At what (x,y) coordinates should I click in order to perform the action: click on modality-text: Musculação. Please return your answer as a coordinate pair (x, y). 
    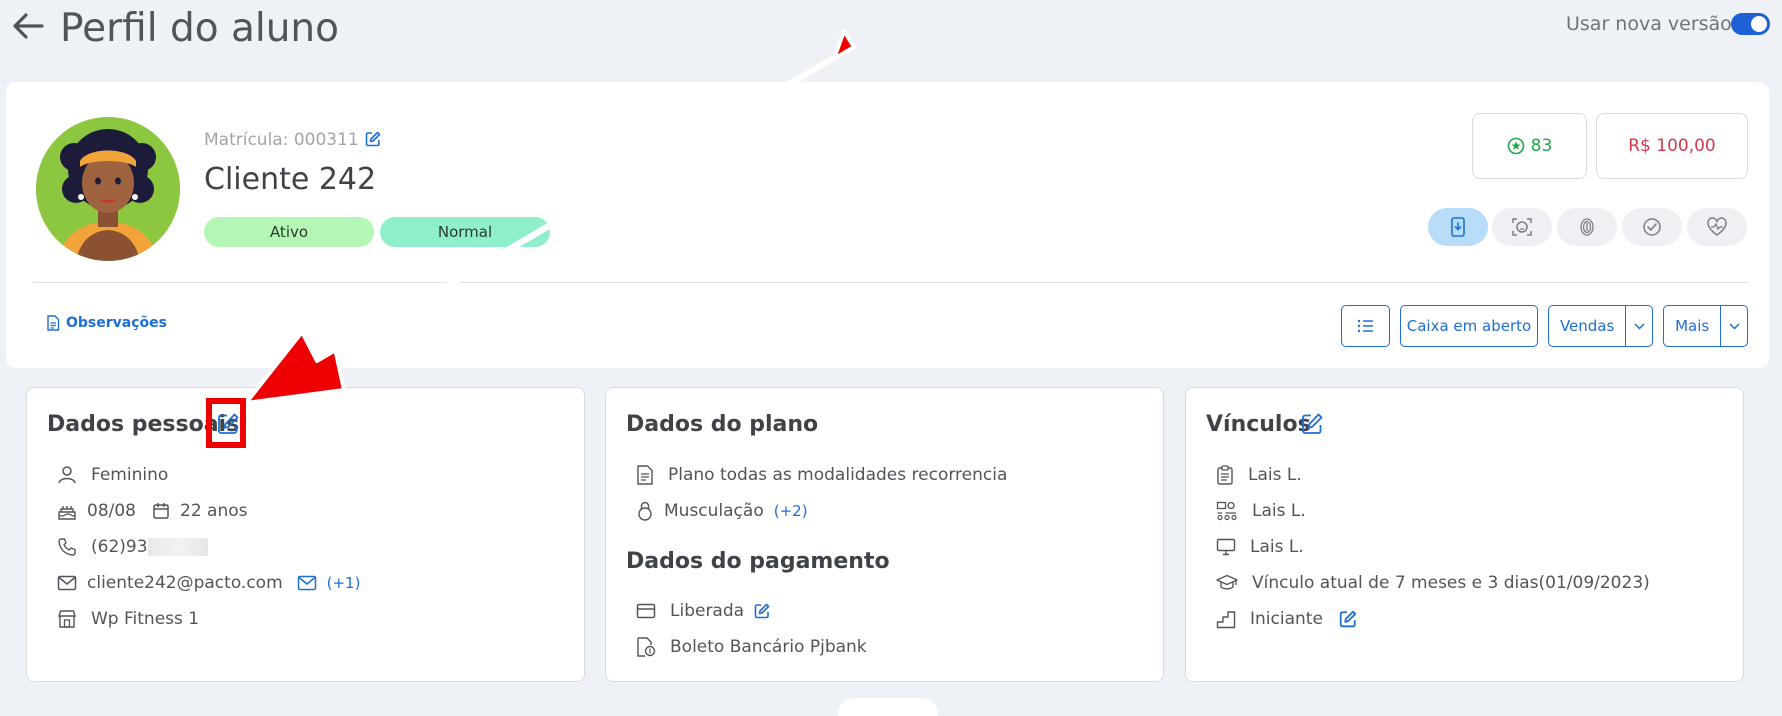
    Looking at the image, I should click on (714, 511).